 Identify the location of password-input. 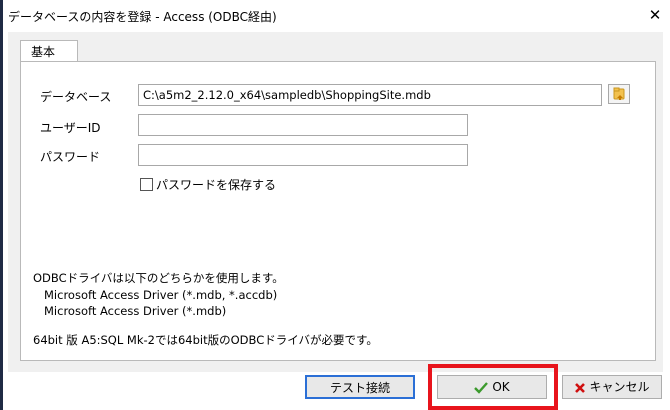
(303, 155).